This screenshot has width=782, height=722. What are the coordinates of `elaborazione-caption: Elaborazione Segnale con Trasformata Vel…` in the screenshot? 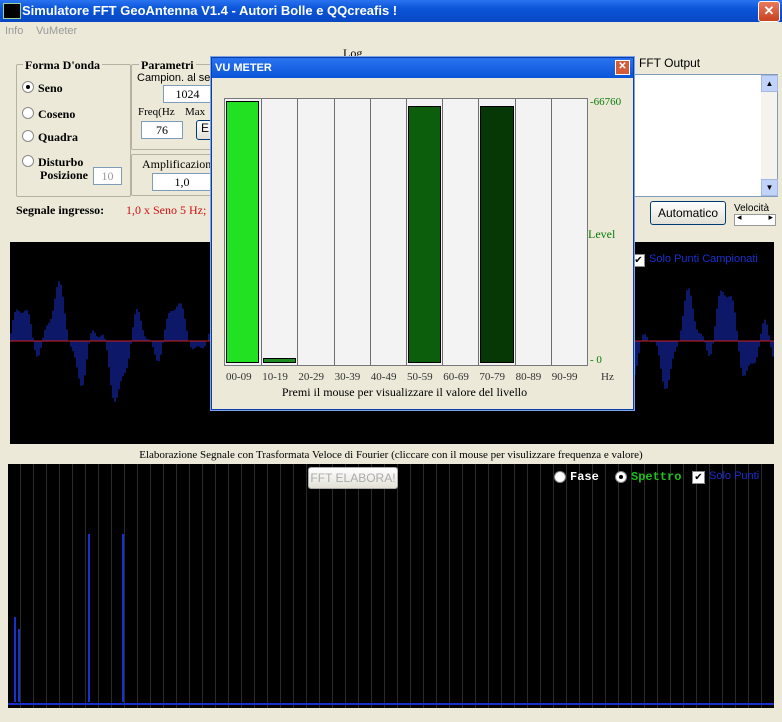 It's located at (391, 455).